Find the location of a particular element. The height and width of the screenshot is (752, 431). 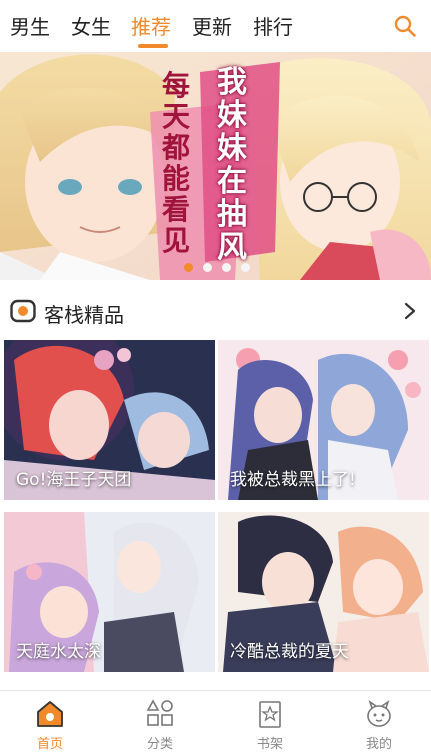

comic-card: 天庭水太深 is located at coordinates (109, 592).